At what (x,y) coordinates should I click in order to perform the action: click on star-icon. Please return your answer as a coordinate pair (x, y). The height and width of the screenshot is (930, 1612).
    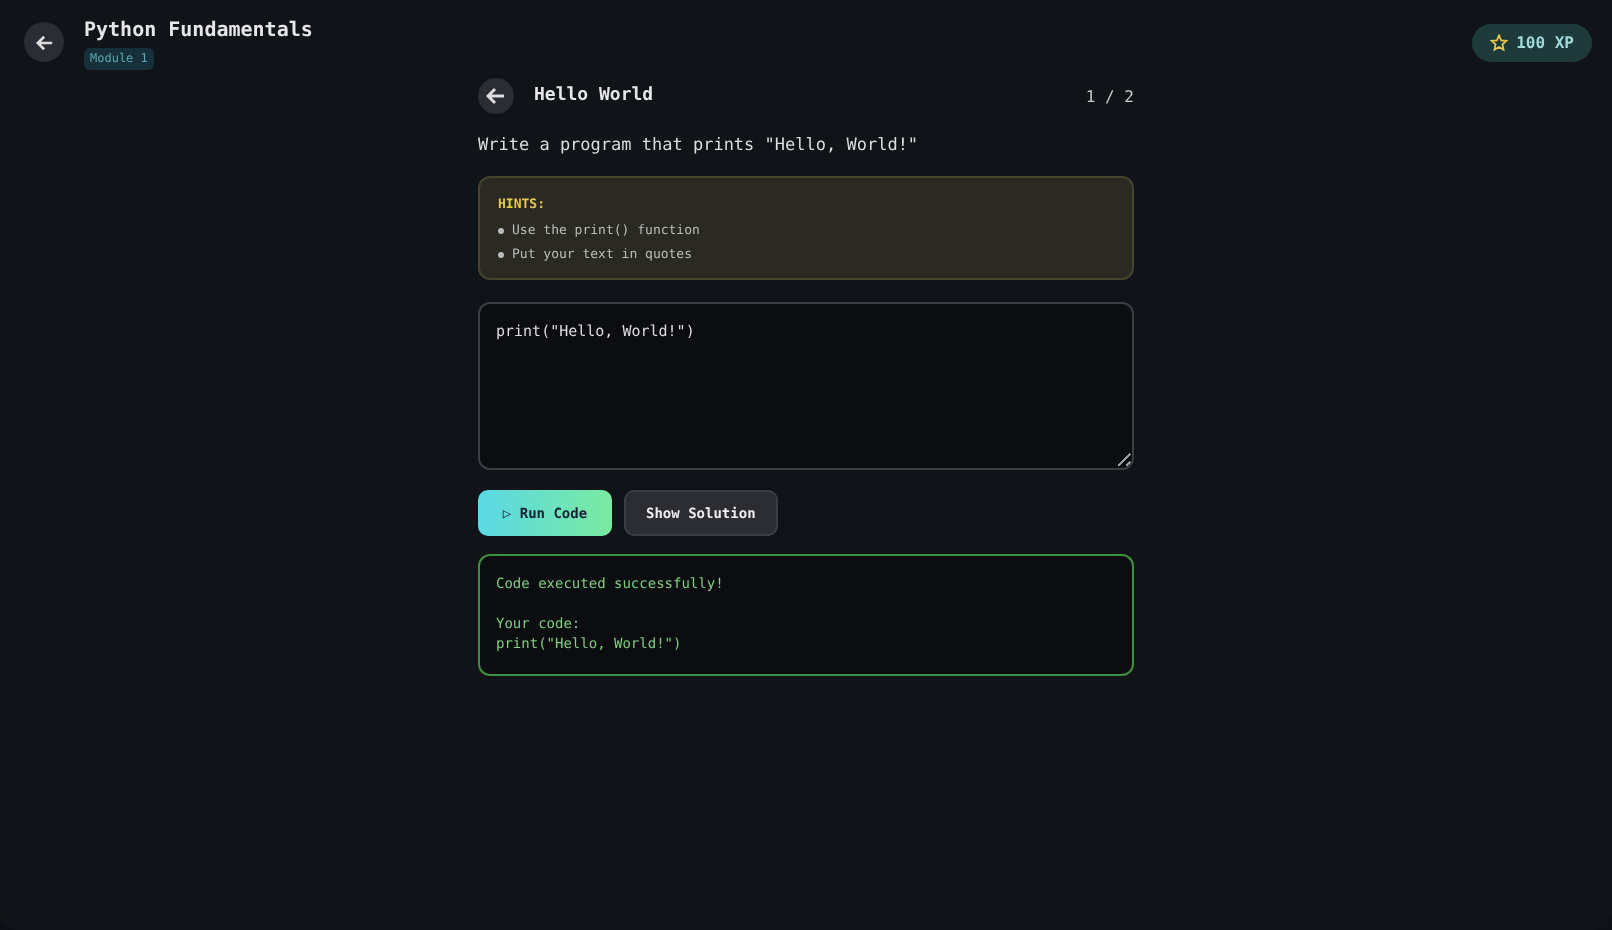
    Looking at the image, I should click on (1499, 43).